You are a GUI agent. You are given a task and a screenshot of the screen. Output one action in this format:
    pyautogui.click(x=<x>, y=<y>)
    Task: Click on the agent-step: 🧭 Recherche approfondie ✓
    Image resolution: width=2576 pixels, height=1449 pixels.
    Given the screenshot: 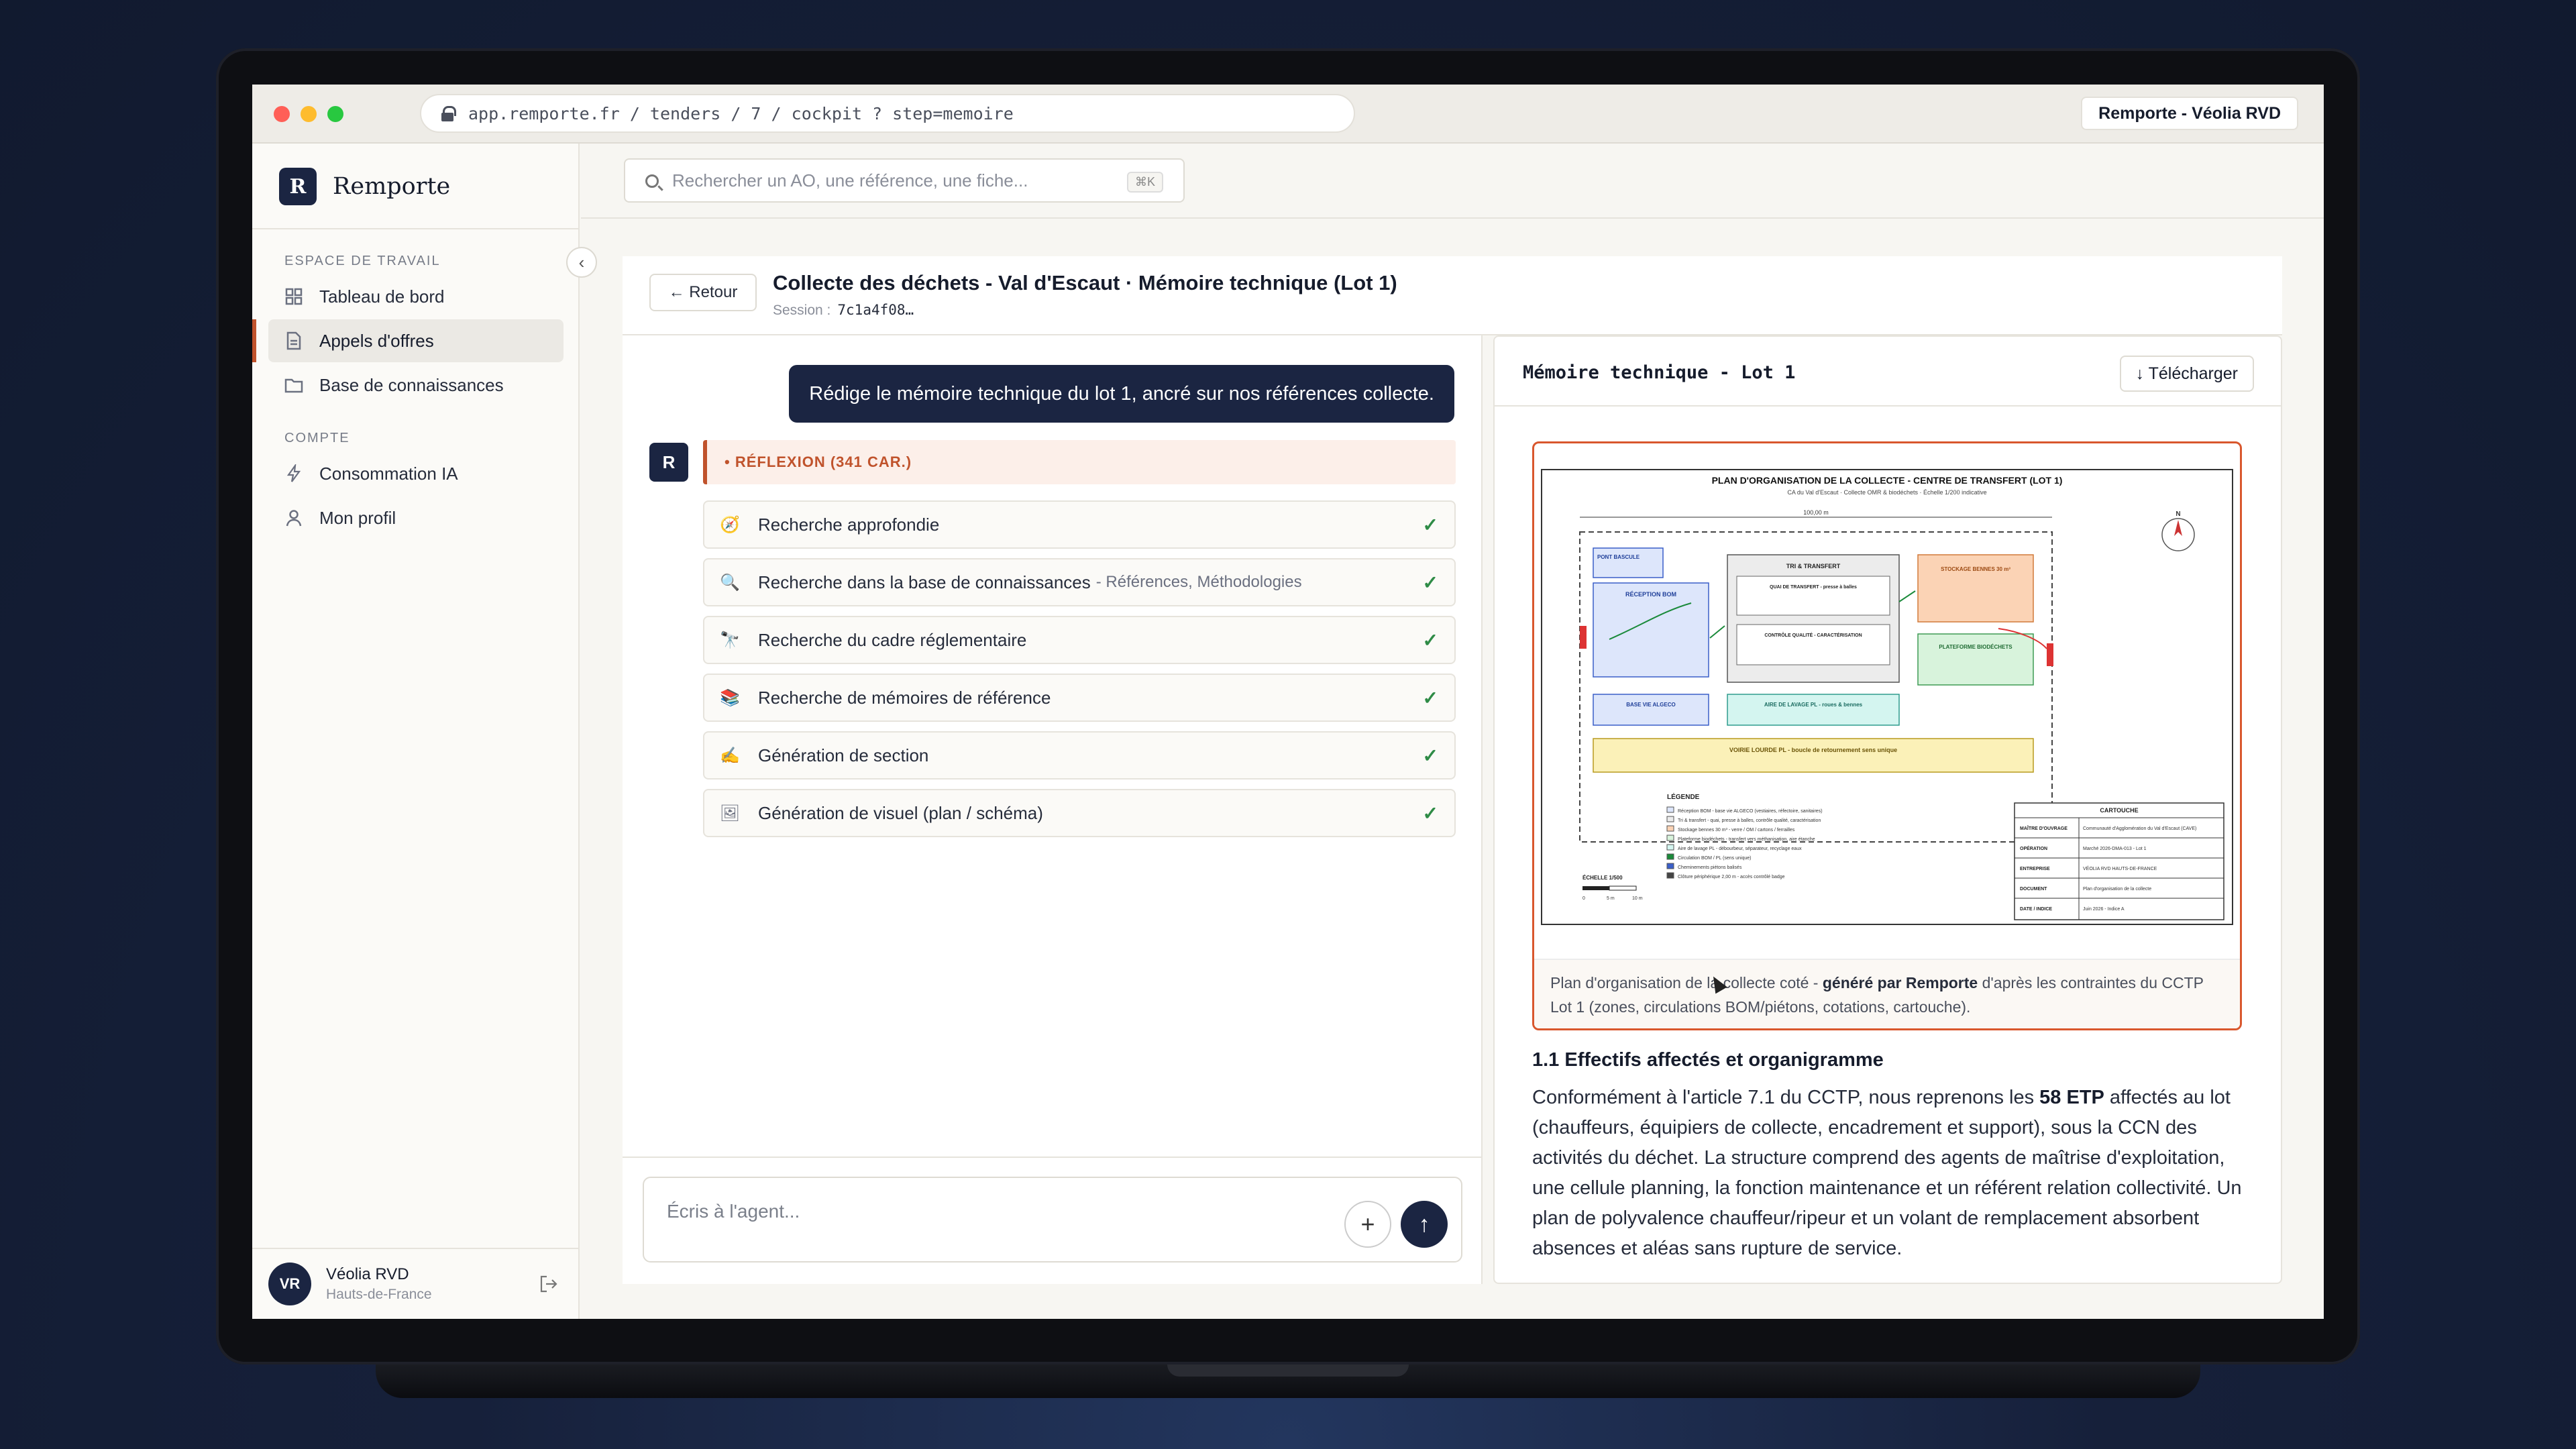 What is the action you would take?
    pyautogui.click(x=1079, y=524)
    